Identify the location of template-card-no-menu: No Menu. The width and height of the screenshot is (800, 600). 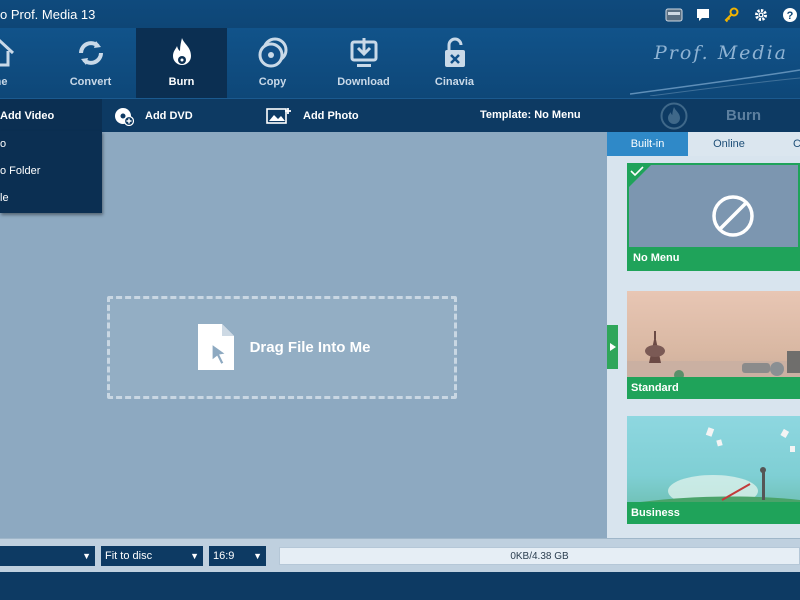
(713, 217).